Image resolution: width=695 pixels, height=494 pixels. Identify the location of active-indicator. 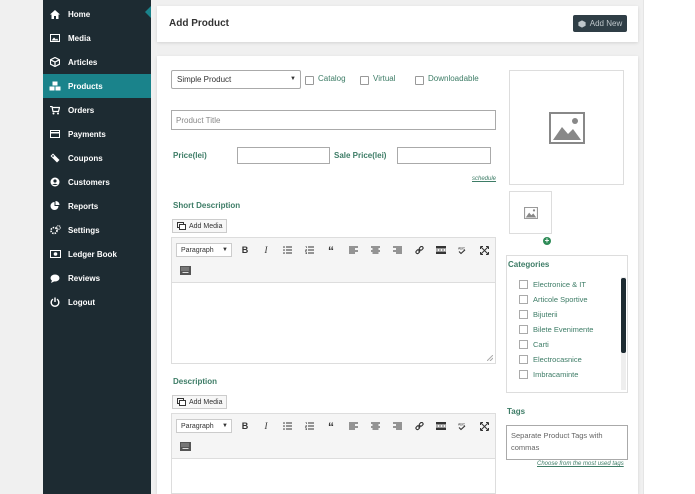
(148, 12).